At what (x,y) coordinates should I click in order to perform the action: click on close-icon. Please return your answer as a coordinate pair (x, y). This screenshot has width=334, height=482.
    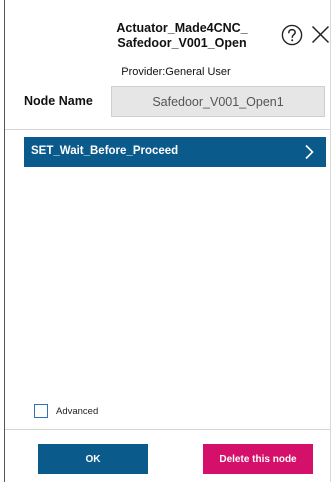
    Looking at the image, I should click on (320, 34).